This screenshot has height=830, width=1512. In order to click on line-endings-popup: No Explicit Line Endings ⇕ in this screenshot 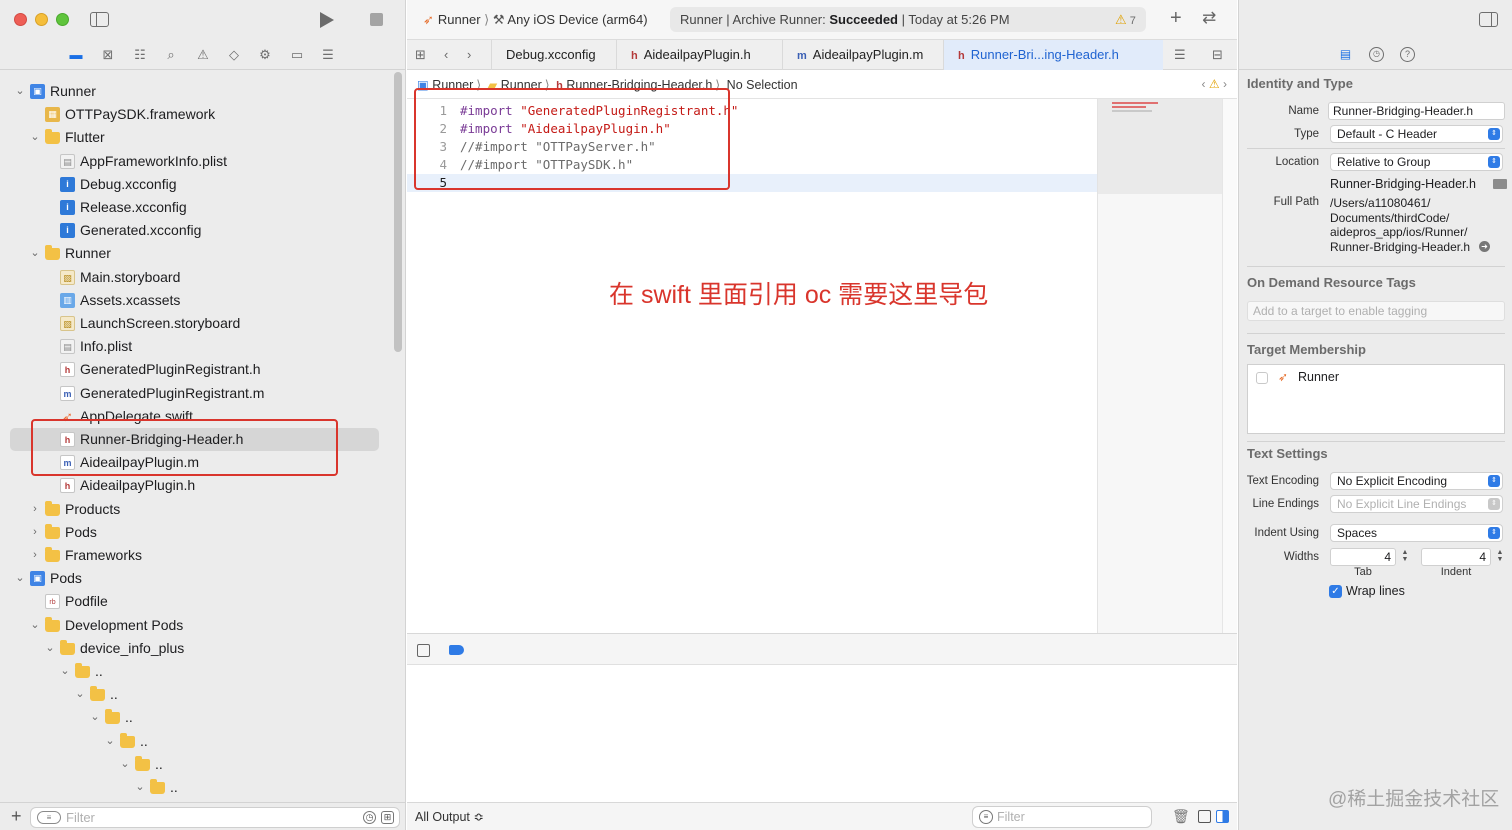, I will do `click(1416, 504)`.